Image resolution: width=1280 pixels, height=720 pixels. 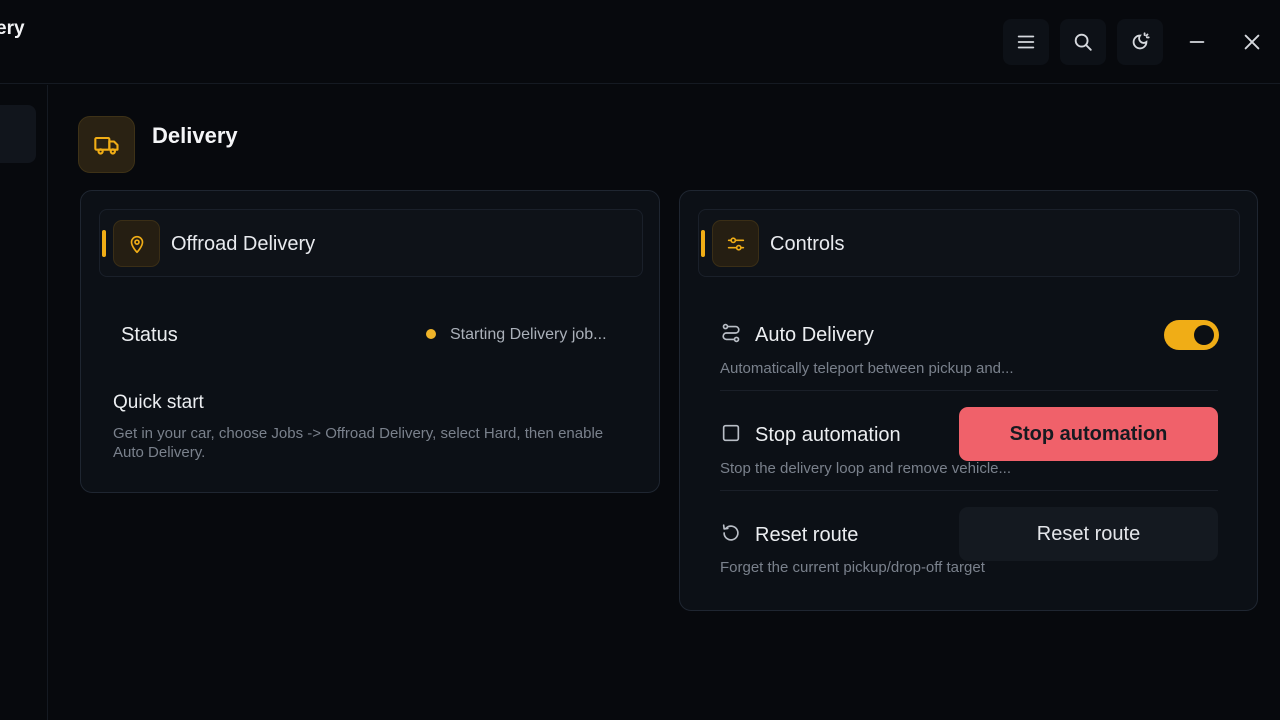 I want to click on page-header: Delivery, so click(x=158, y=144).